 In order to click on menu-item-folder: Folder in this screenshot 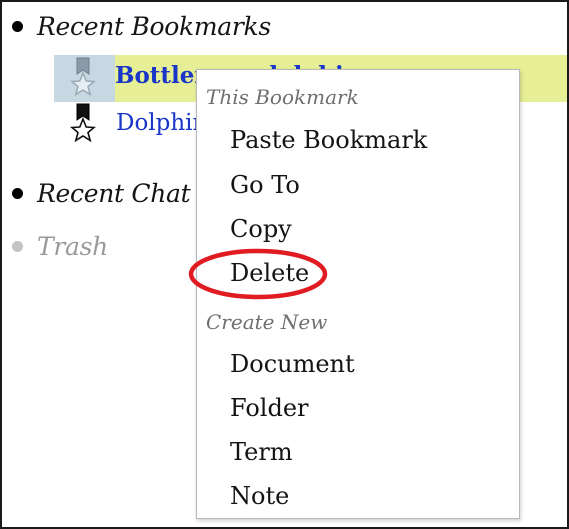, I will do `click(269, 408)`.